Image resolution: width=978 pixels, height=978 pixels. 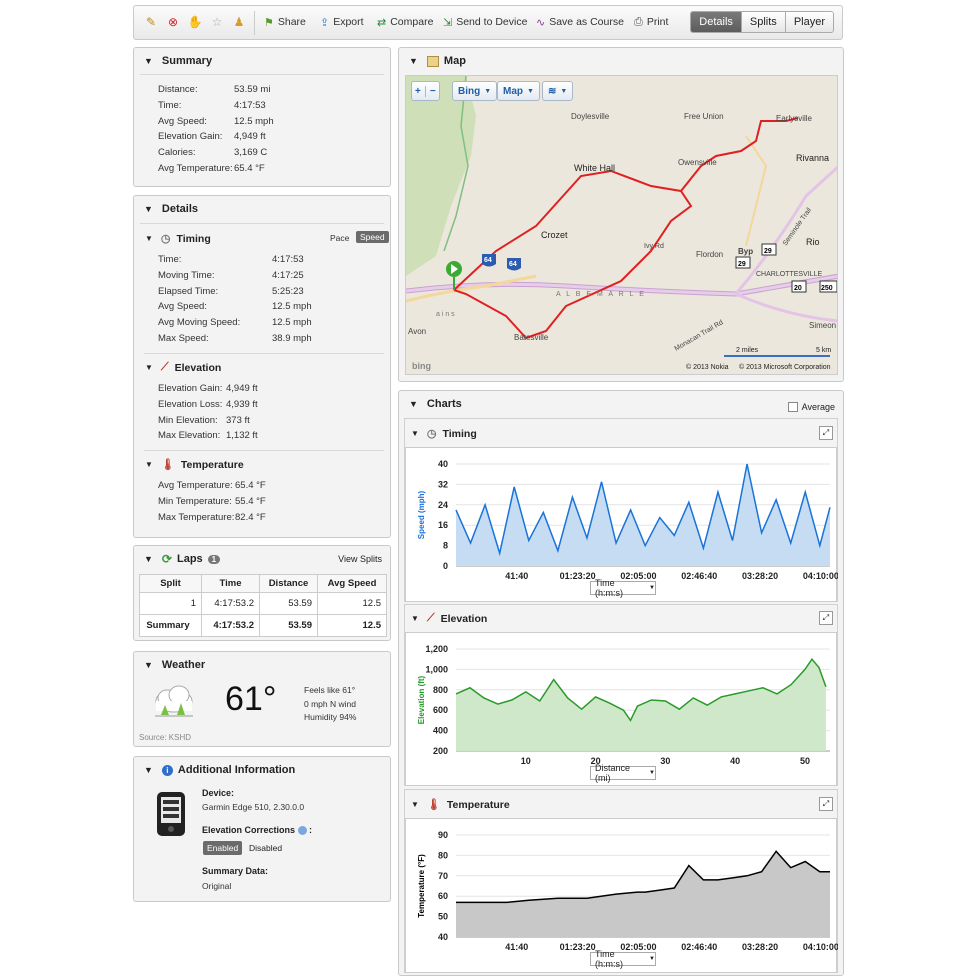 What do you see at coordinates (430, 91) in the screenshot?
I see `zoom-out-icon: −` at bounding box center [430, 91].